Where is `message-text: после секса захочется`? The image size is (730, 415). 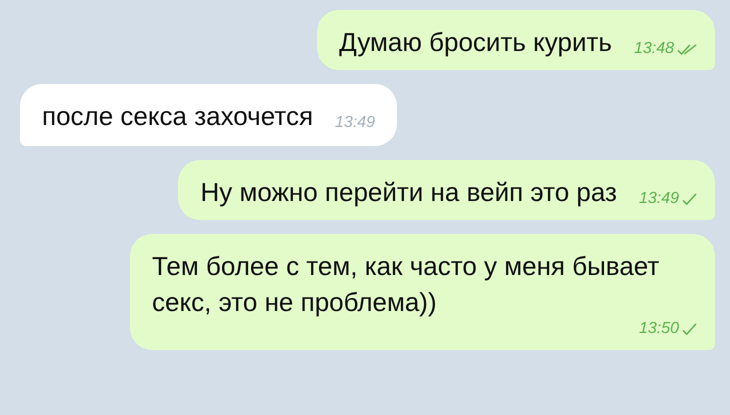
message-text: после секса захочется is located at coordinates (178, 116).